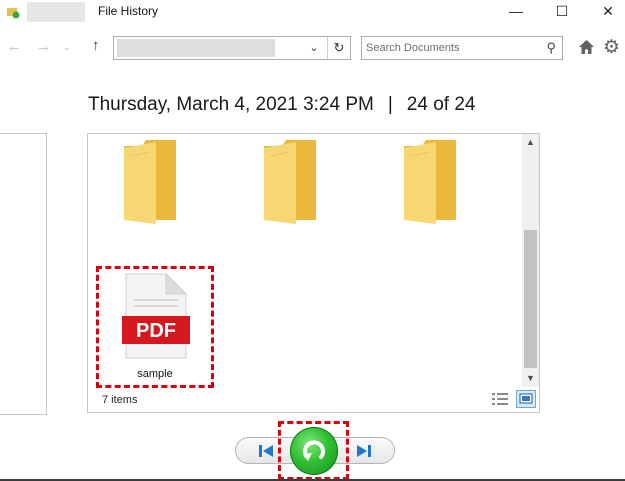  What do you see at coordinates (451, 48) in the screenshot?
I see `search-input` at bounding box center [451, 48].